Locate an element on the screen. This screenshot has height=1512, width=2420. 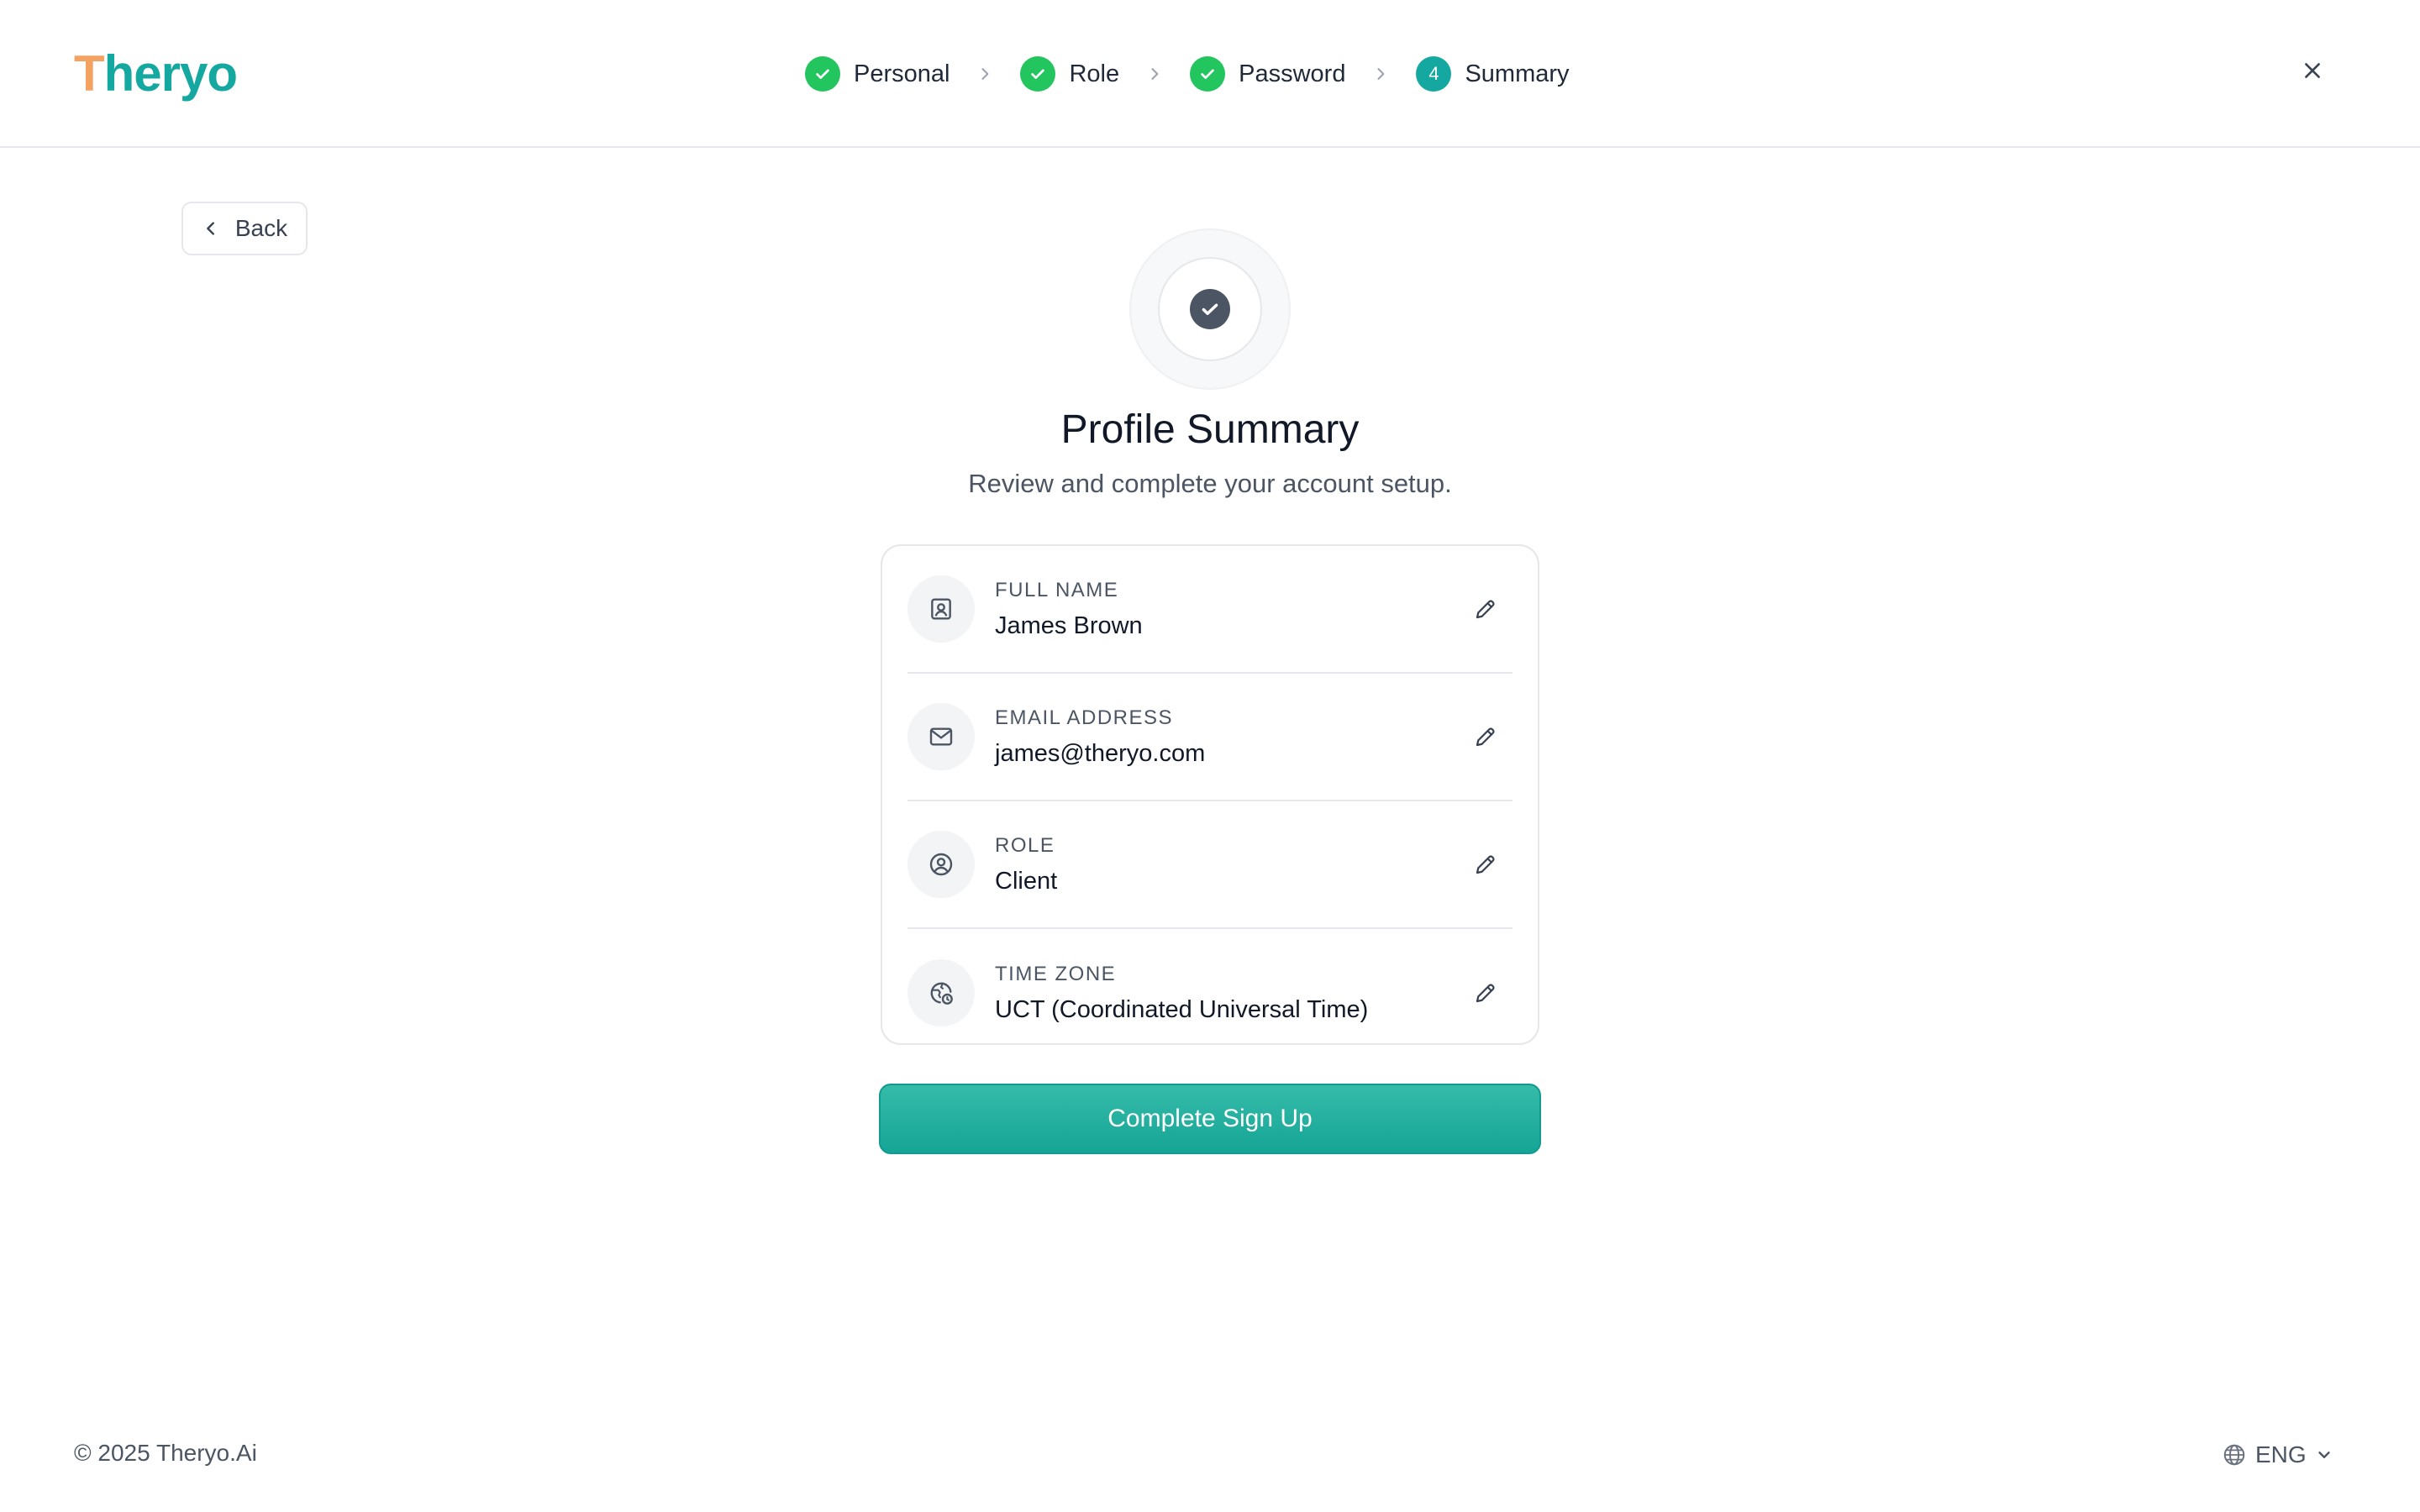
edit-role-button is located at coordinates (1485, 864).